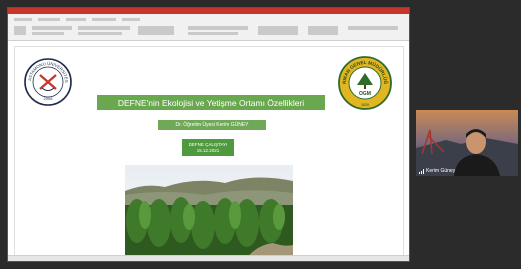  What do you see at coordinates (421, 171) in the screenshot?
I see `signal-icon` at bounding box center [421, 171].